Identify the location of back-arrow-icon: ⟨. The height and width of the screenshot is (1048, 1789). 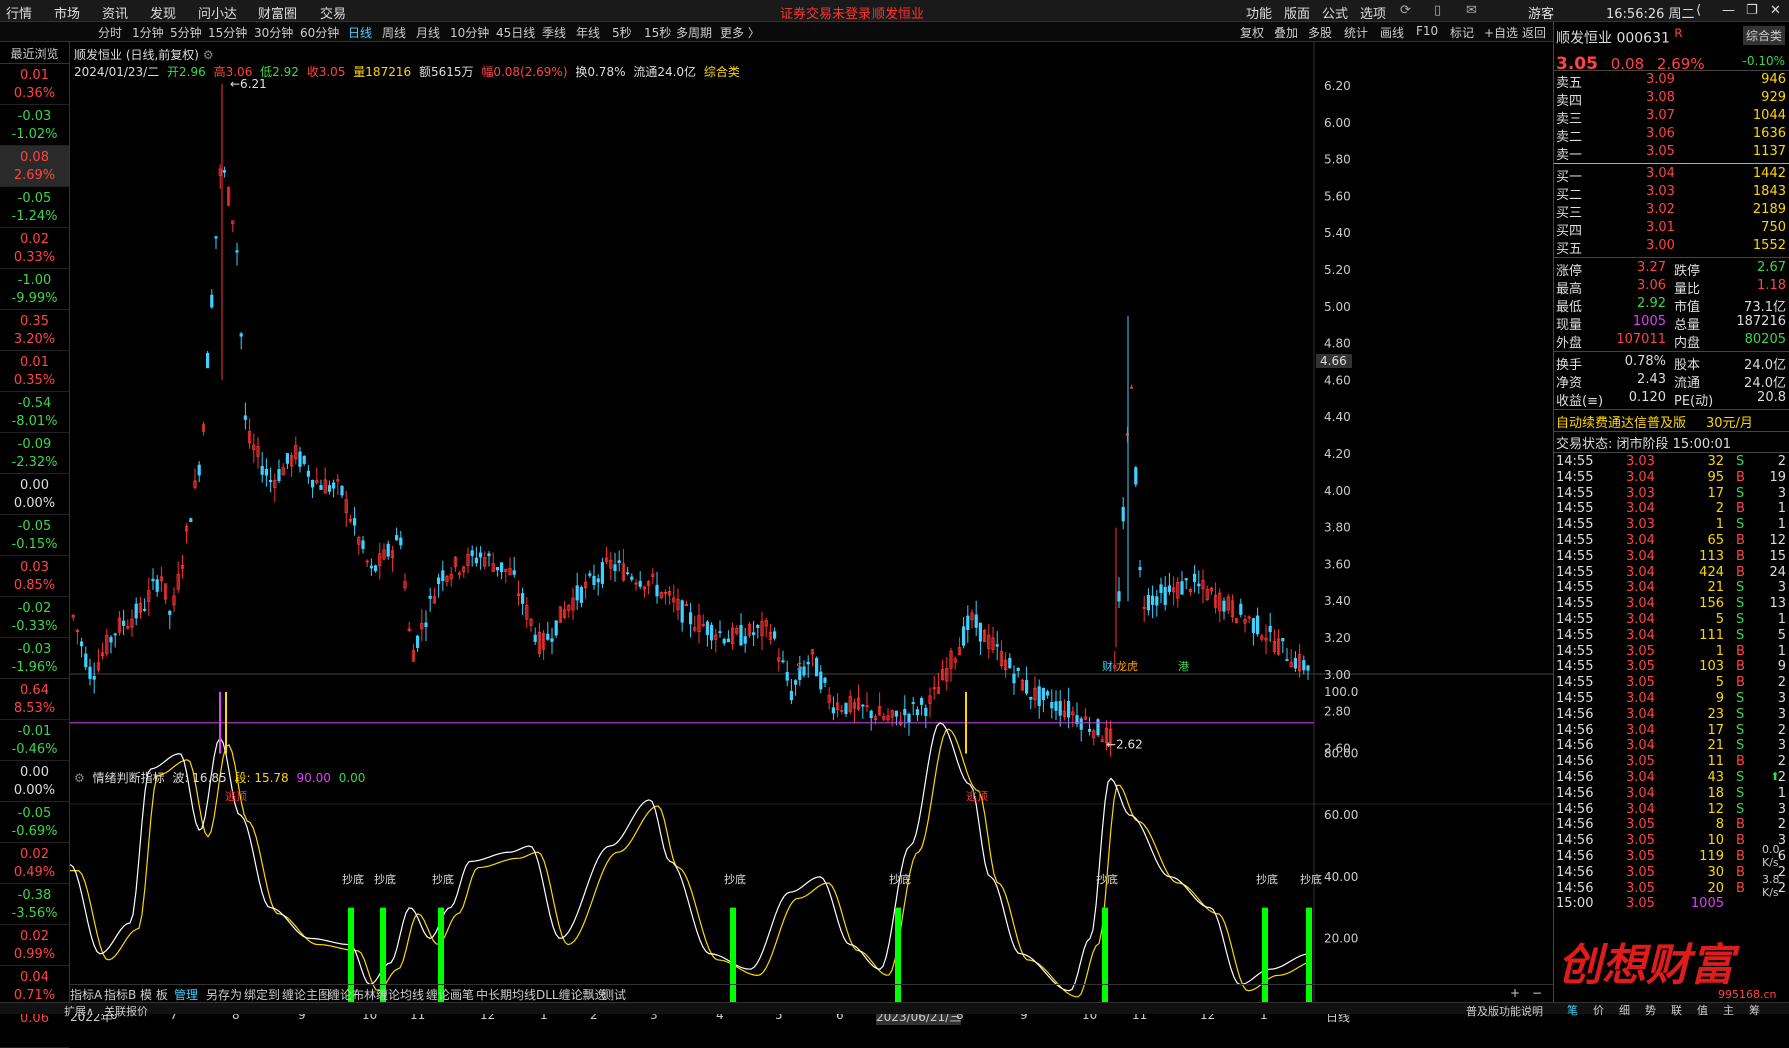
(1698, 10).